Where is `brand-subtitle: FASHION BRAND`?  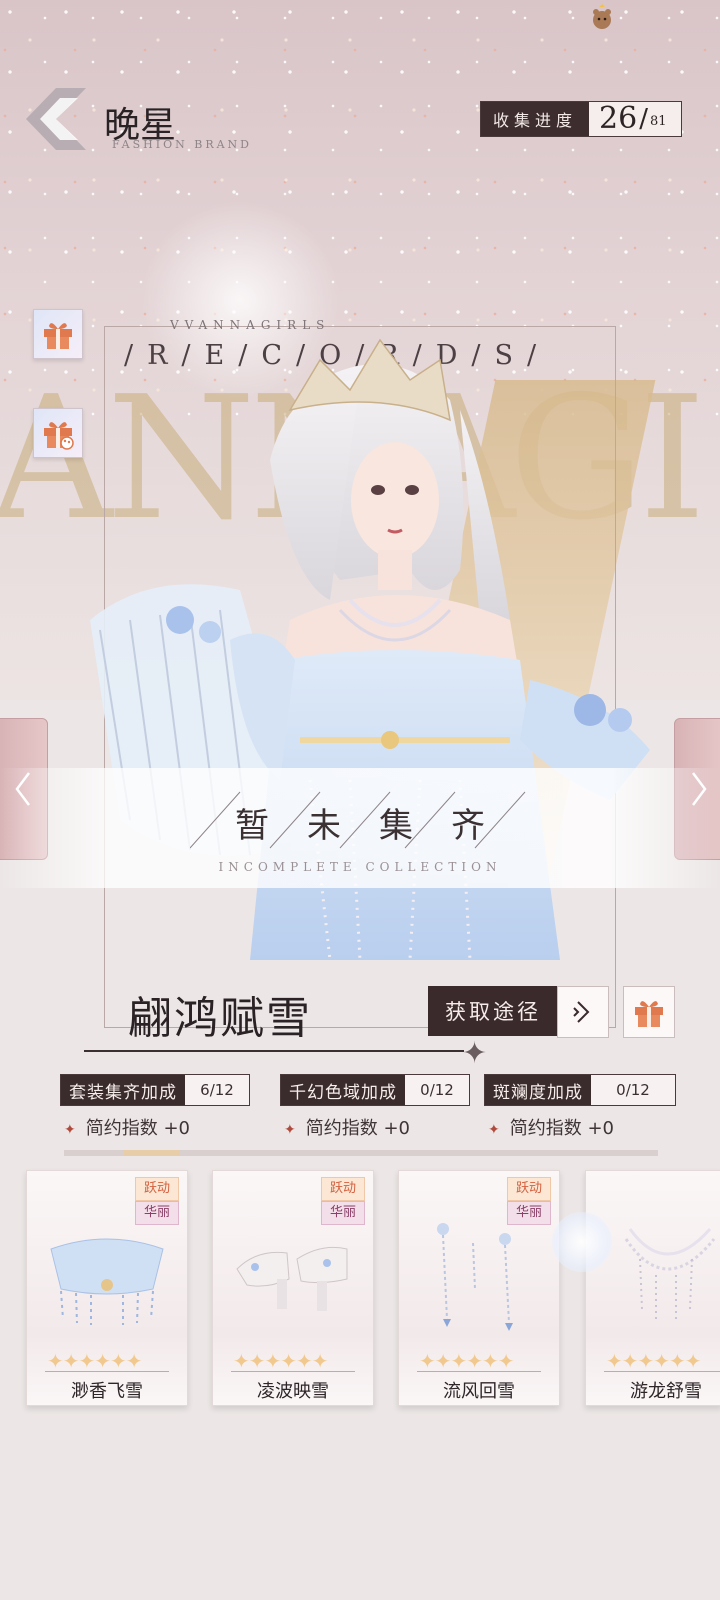
brand-subtitle: FASHION BRAND is located at coordinates (182, 144).